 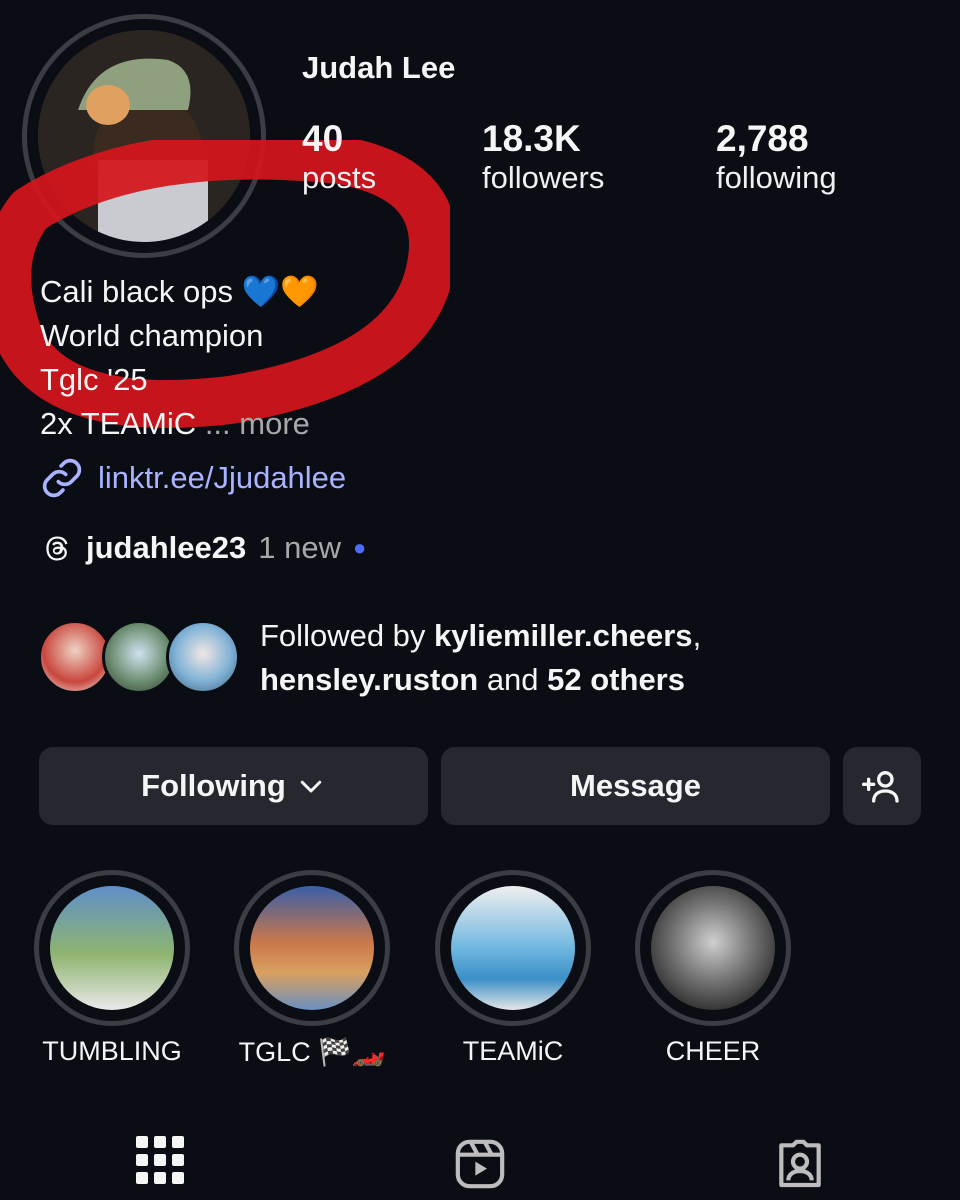 I want to click on bio-more-link: ... more, so click(x=257, y=423).